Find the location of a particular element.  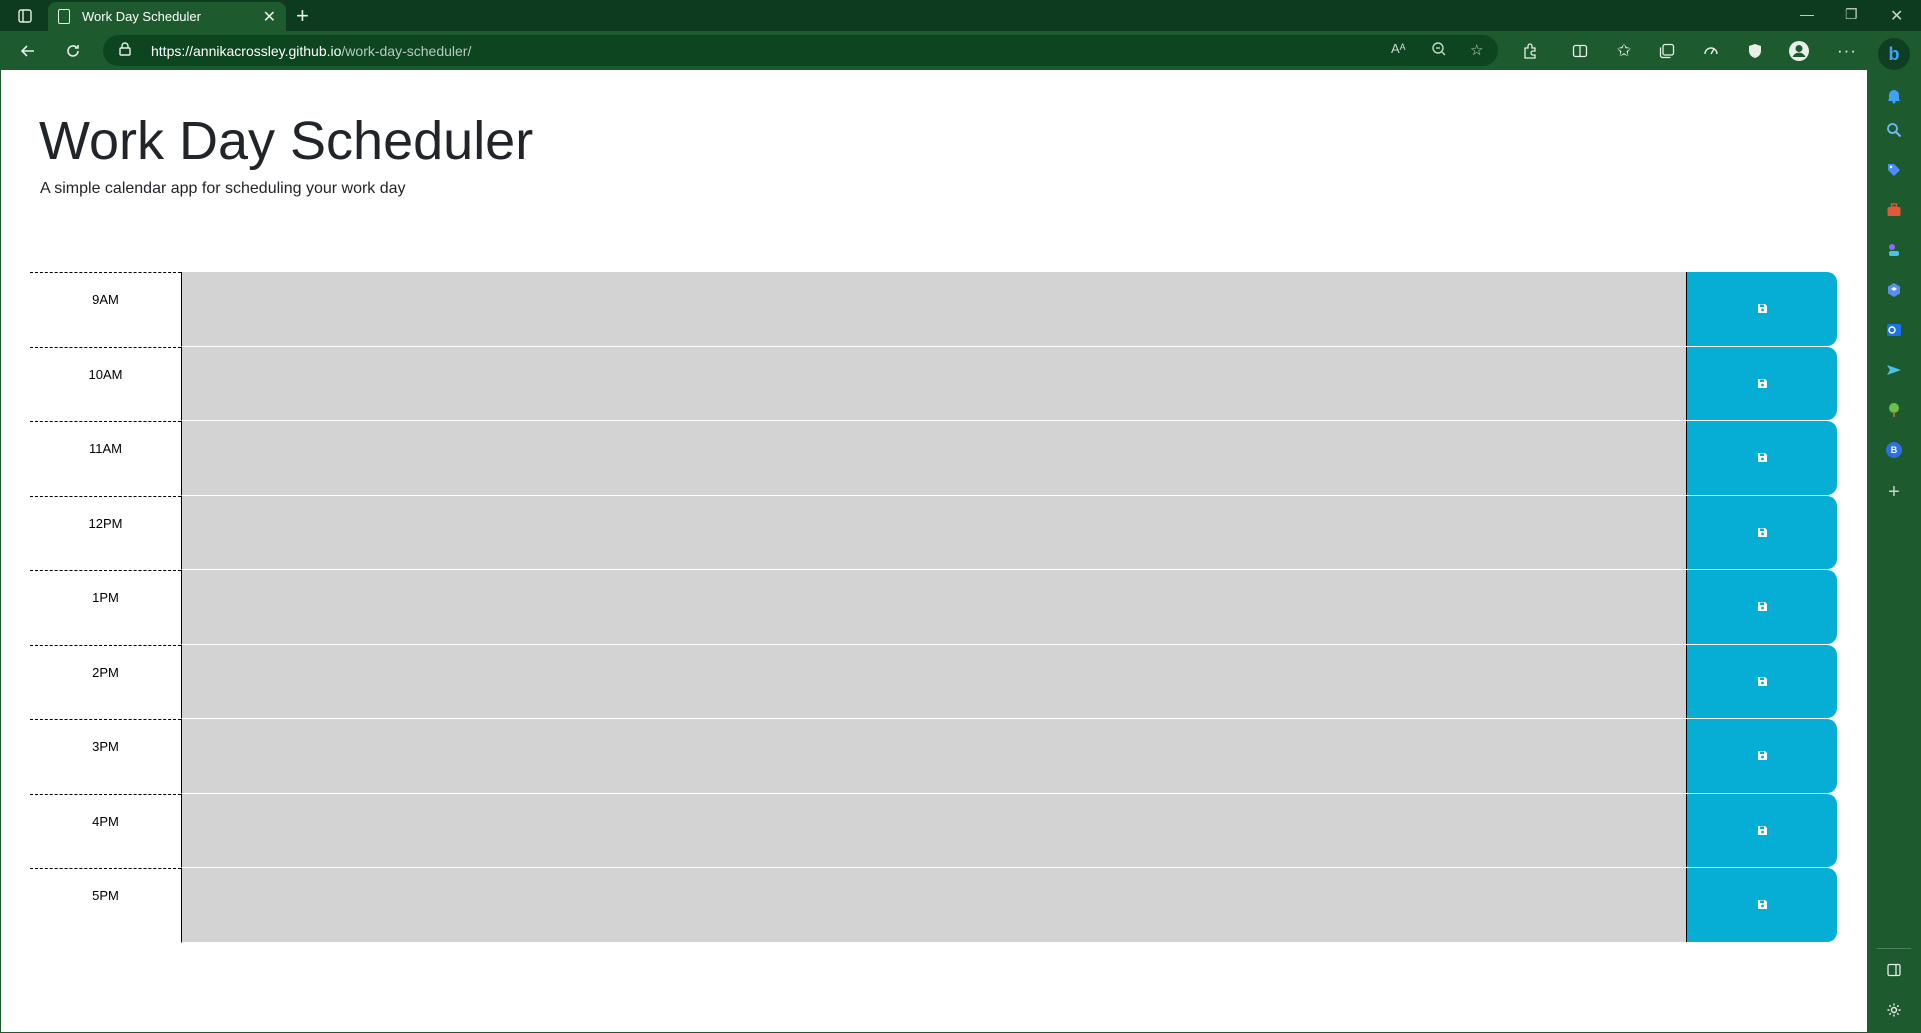

hide-sidebar-icon is located at coordinates (1894, 970).